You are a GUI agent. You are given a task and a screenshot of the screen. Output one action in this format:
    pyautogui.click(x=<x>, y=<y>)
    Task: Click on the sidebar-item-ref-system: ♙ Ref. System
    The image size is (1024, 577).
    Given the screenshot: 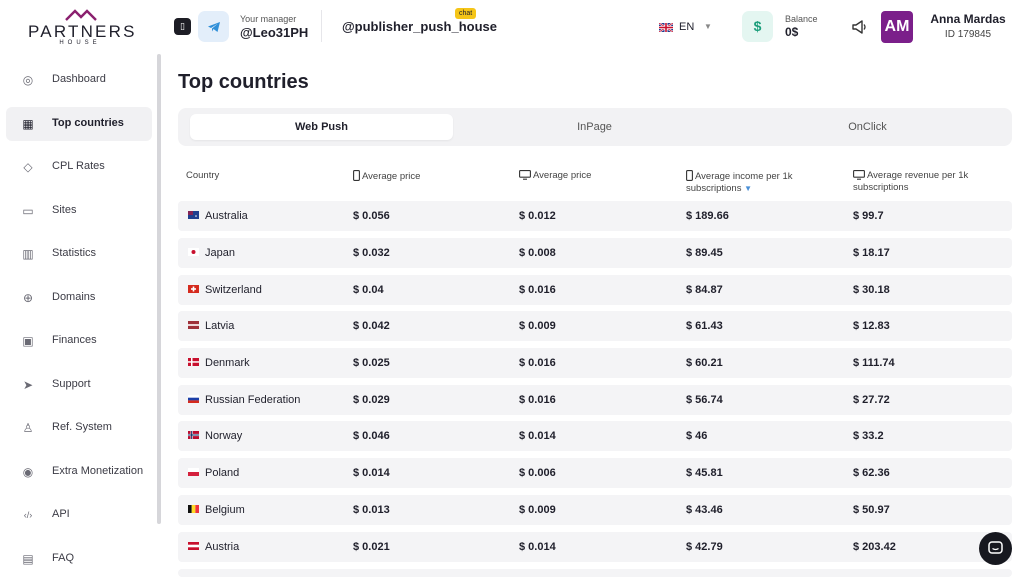 What is the action you would take?
    pyautogui.click(x=79, y=428)
    